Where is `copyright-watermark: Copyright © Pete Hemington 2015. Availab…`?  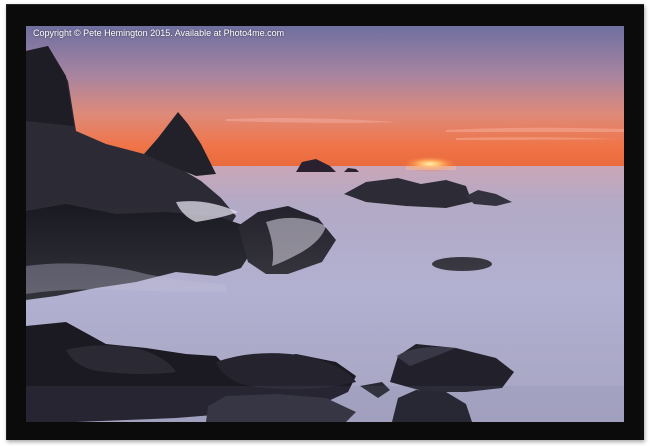
copyright-watermark: Copyright © Pete Hemington 2015. Availab… is located at coordinates (159, 33).